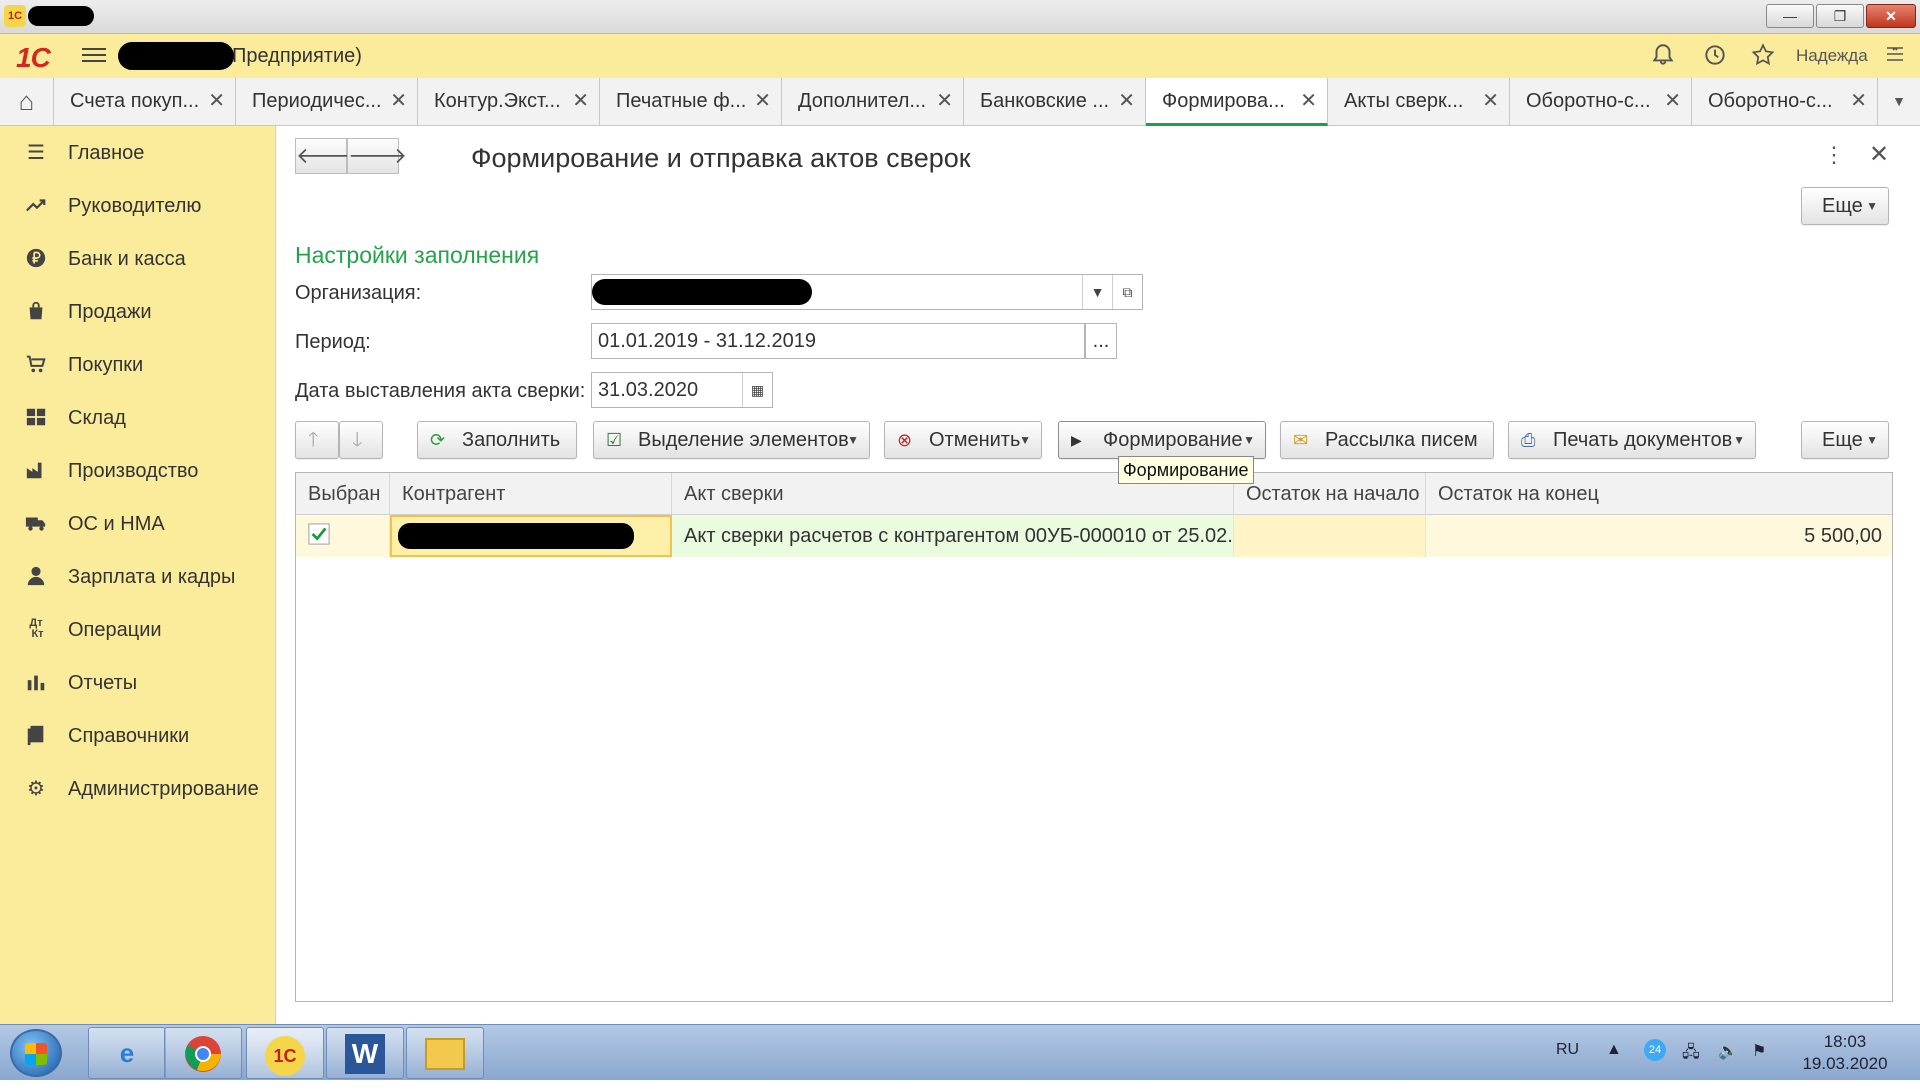  Describe the element at coordinates (1632, 440) in the screenshot. I see `print-documents-button: ⎙ Печать документов ▼` at that location.